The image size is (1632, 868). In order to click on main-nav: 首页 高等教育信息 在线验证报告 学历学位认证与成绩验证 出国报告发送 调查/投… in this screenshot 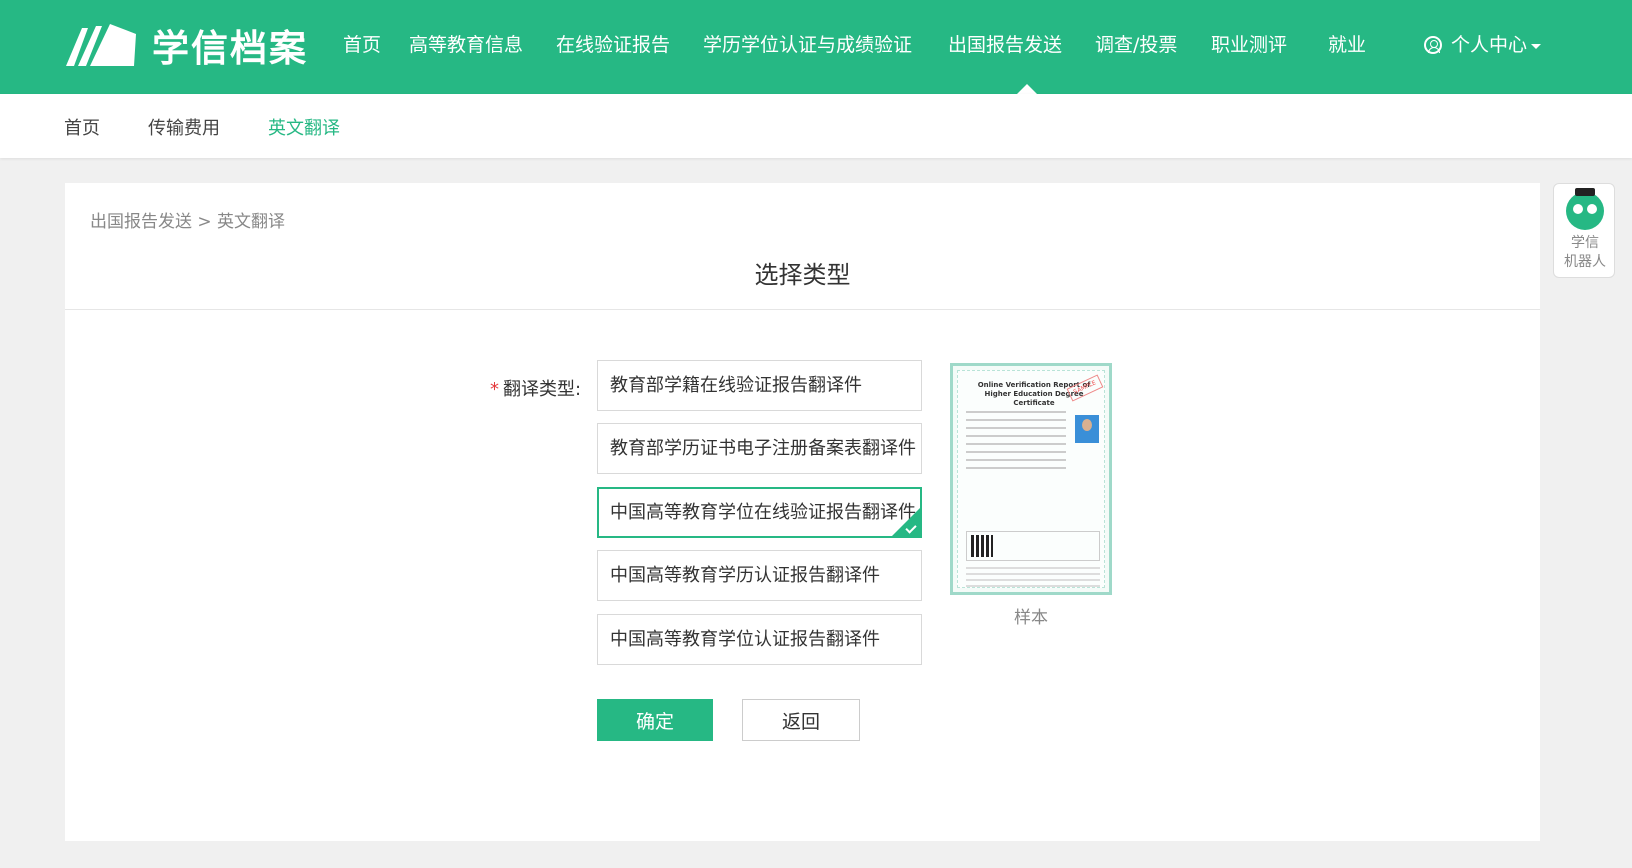, I will do `click(816, 47)`.